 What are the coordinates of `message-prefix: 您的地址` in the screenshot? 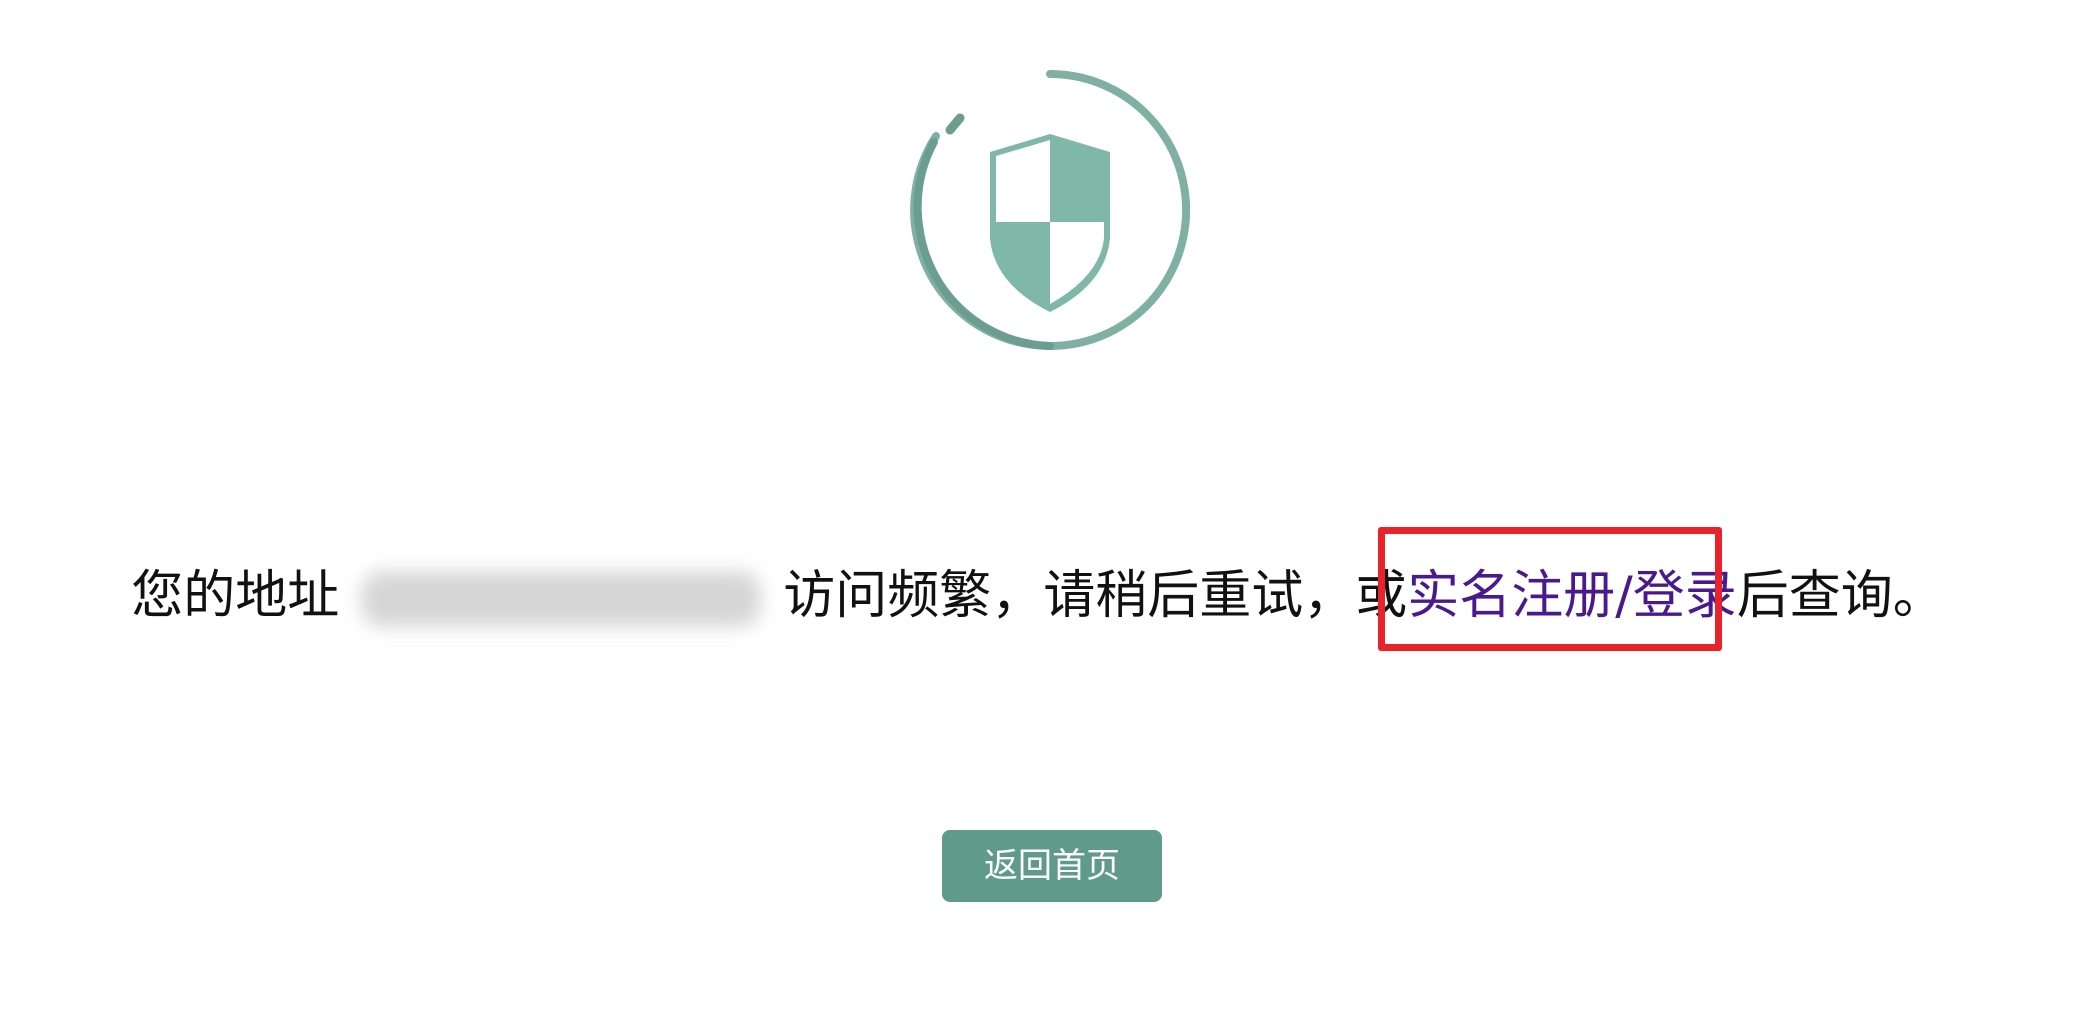 It's located at (235, 596).